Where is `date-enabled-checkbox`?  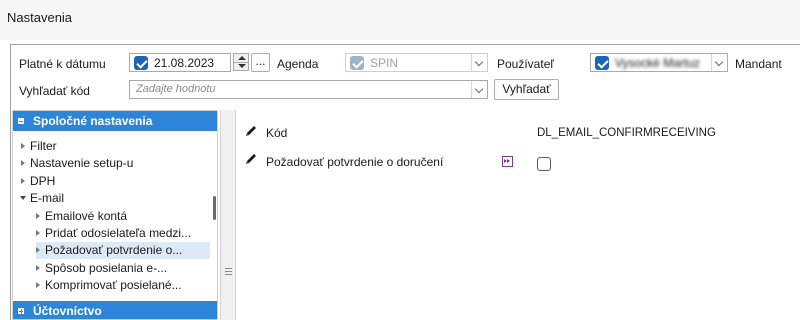 date-enabled-checkbox is located at coordinates (141, 63).